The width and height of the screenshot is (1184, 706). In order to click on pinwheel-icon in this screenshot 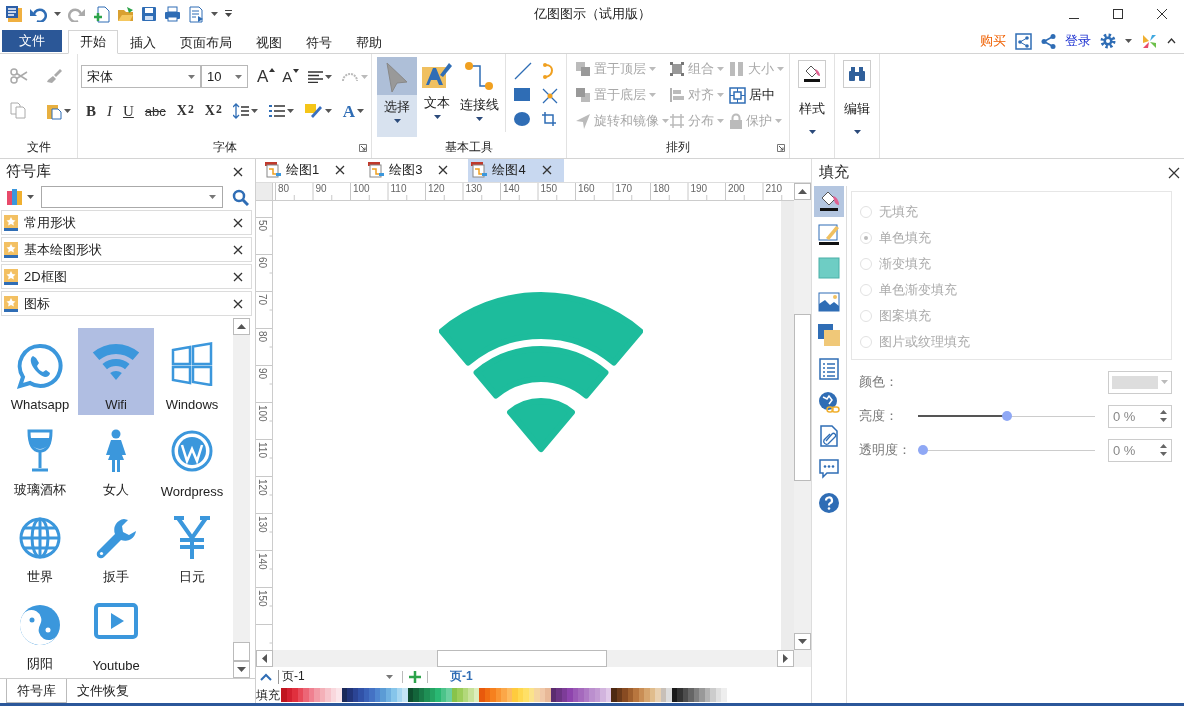, I will do `click(1149, 41)`.